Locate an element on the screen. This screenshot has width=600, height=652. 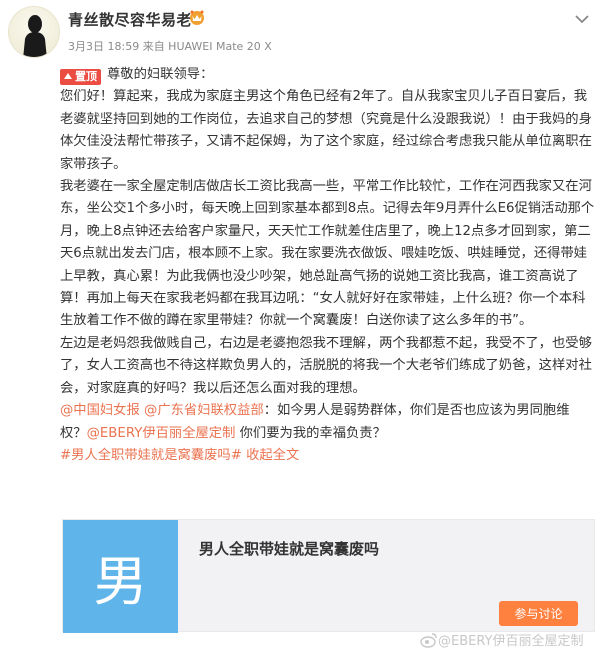
thumbnail-char: 男 is located at coordinates (120, 581).